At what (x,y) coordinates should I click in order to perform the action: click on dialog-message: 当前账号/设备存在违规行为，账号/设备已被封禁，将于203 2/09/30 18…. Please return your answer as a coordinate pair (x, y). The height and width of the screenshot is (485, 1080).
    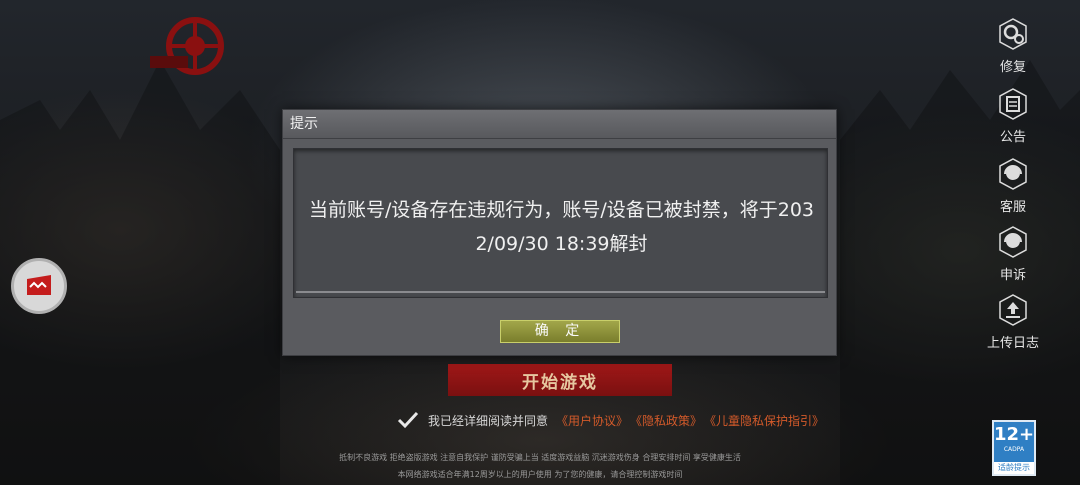
    Looking at the image, I should click on (561, 227).